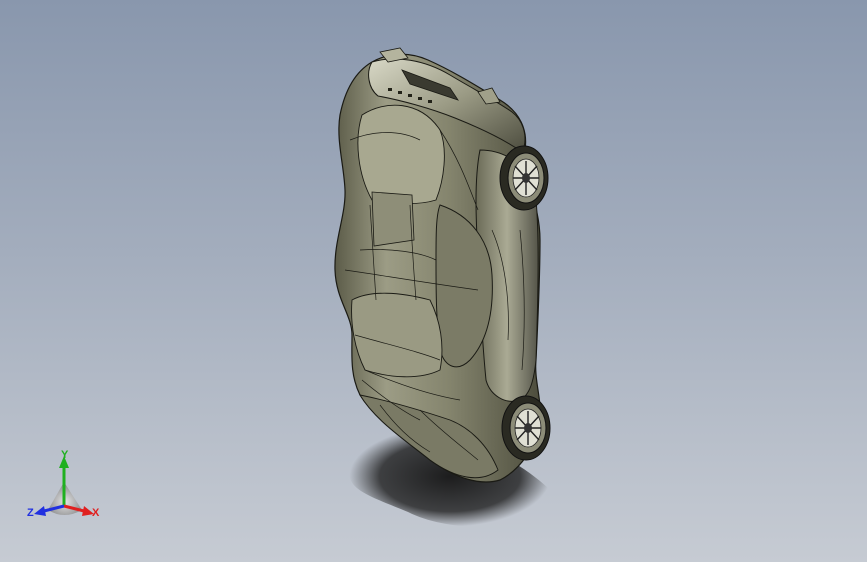 The image size is (867, 562). Describe the element at coordinates (96, 513) in the screenshot. I see `triad-x-label: X` at that location.